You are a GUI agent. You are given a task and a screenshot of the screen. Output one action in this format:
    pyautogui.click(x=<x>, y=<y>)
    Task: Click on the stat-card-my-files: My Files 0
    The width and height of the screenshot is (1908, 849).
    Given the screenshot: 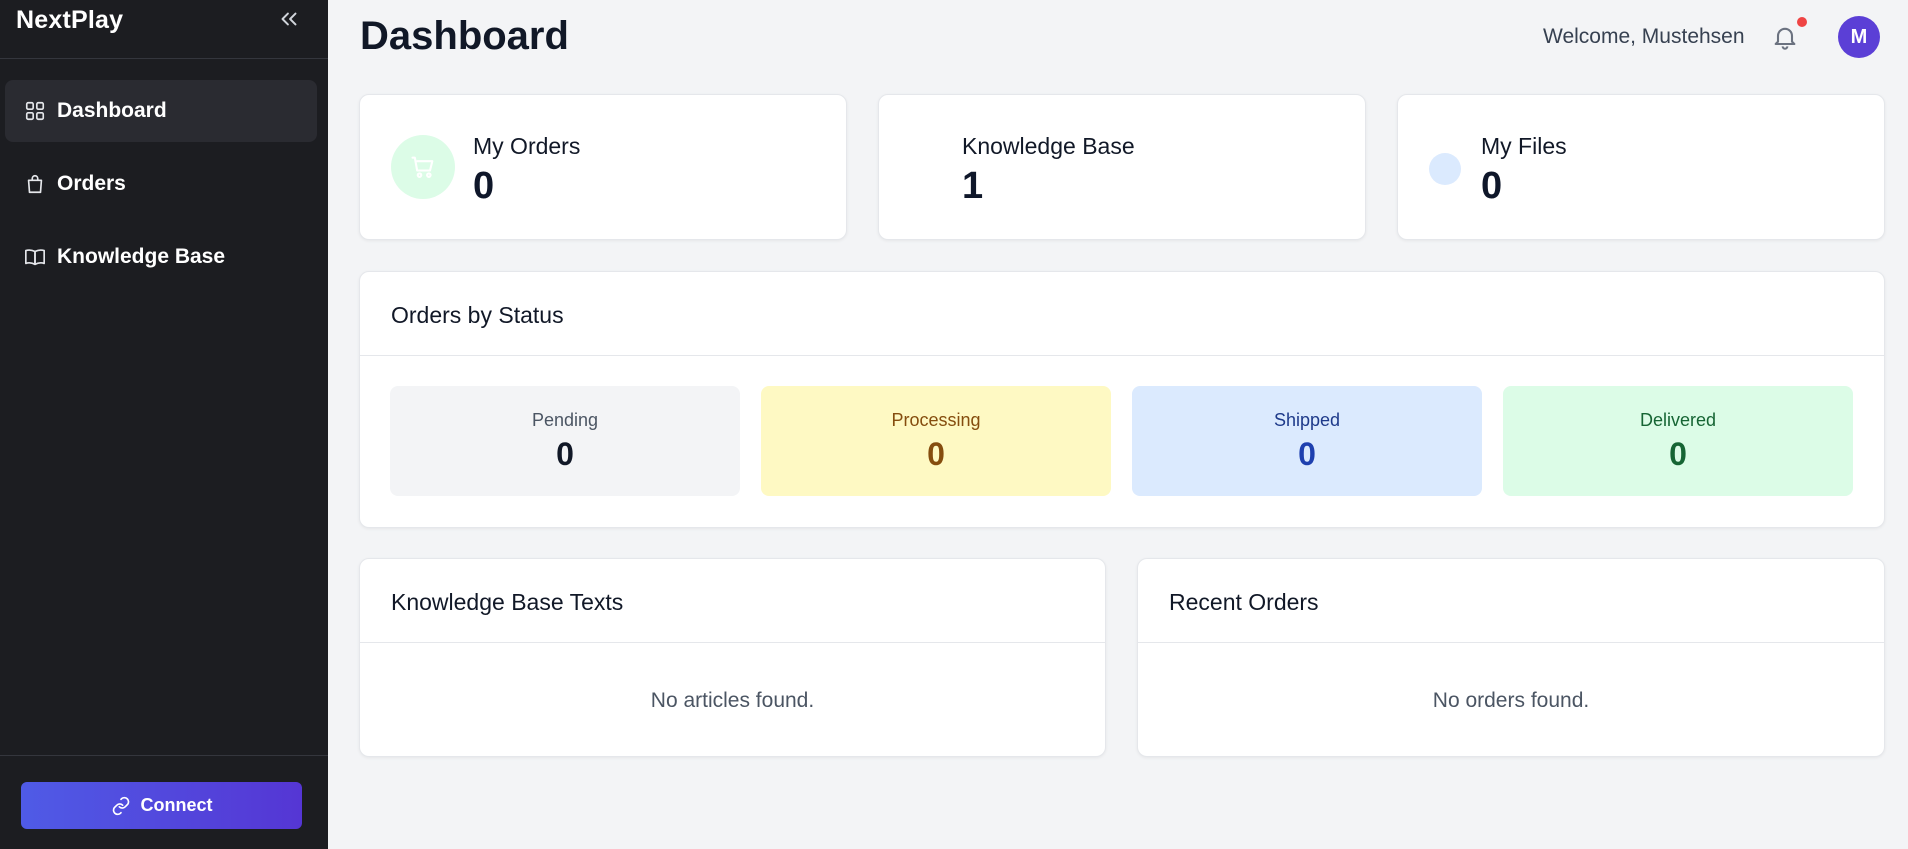 What is the action you would take?
    pyautogui.click(x=1641, y=167)
    